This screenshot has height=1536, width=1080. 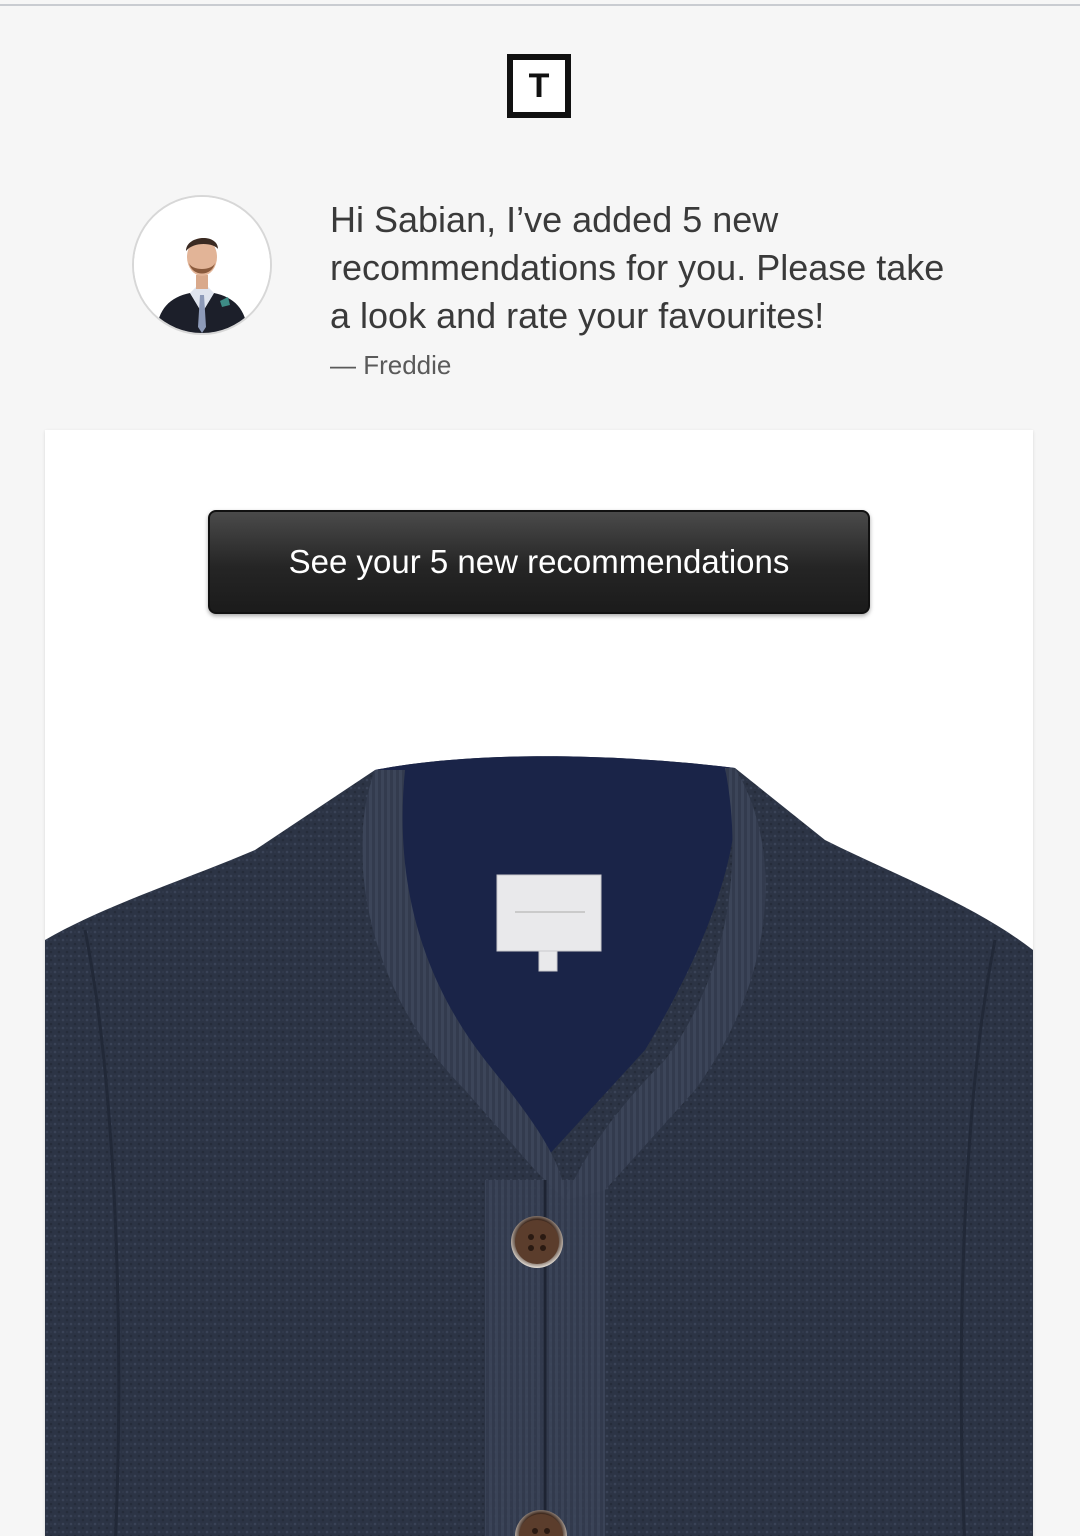 I want to click on stylist-portrait-icon, so click(x=202, y=265).